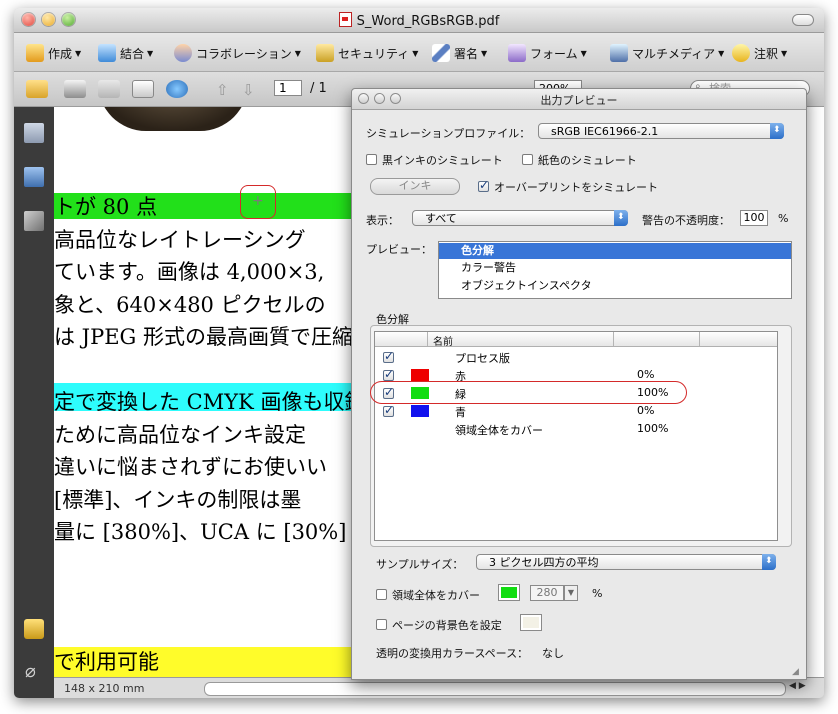 Image resolution: width=838 pixels, height=714 pixels. What do you see at coordinates (443, 342) in the screenshot?
I see `name-column-header: 名前` at bounding box center [443, 342].